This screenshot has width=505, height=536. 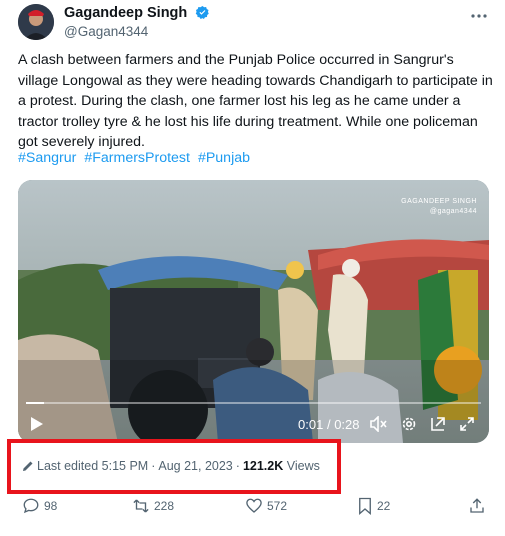 I want to click on edit-pencil-icon, so click(x=28, y=467).